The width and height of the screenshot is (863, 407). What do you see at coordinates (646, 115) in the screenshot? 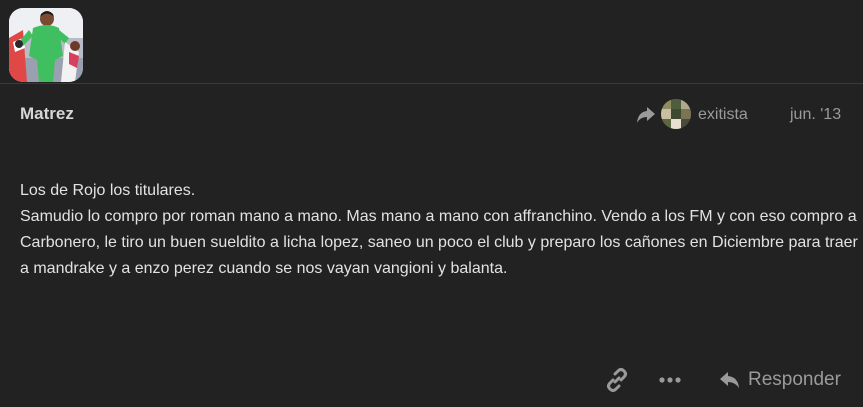
I see `share-arrow-icon` at bounding box center [646, 115].